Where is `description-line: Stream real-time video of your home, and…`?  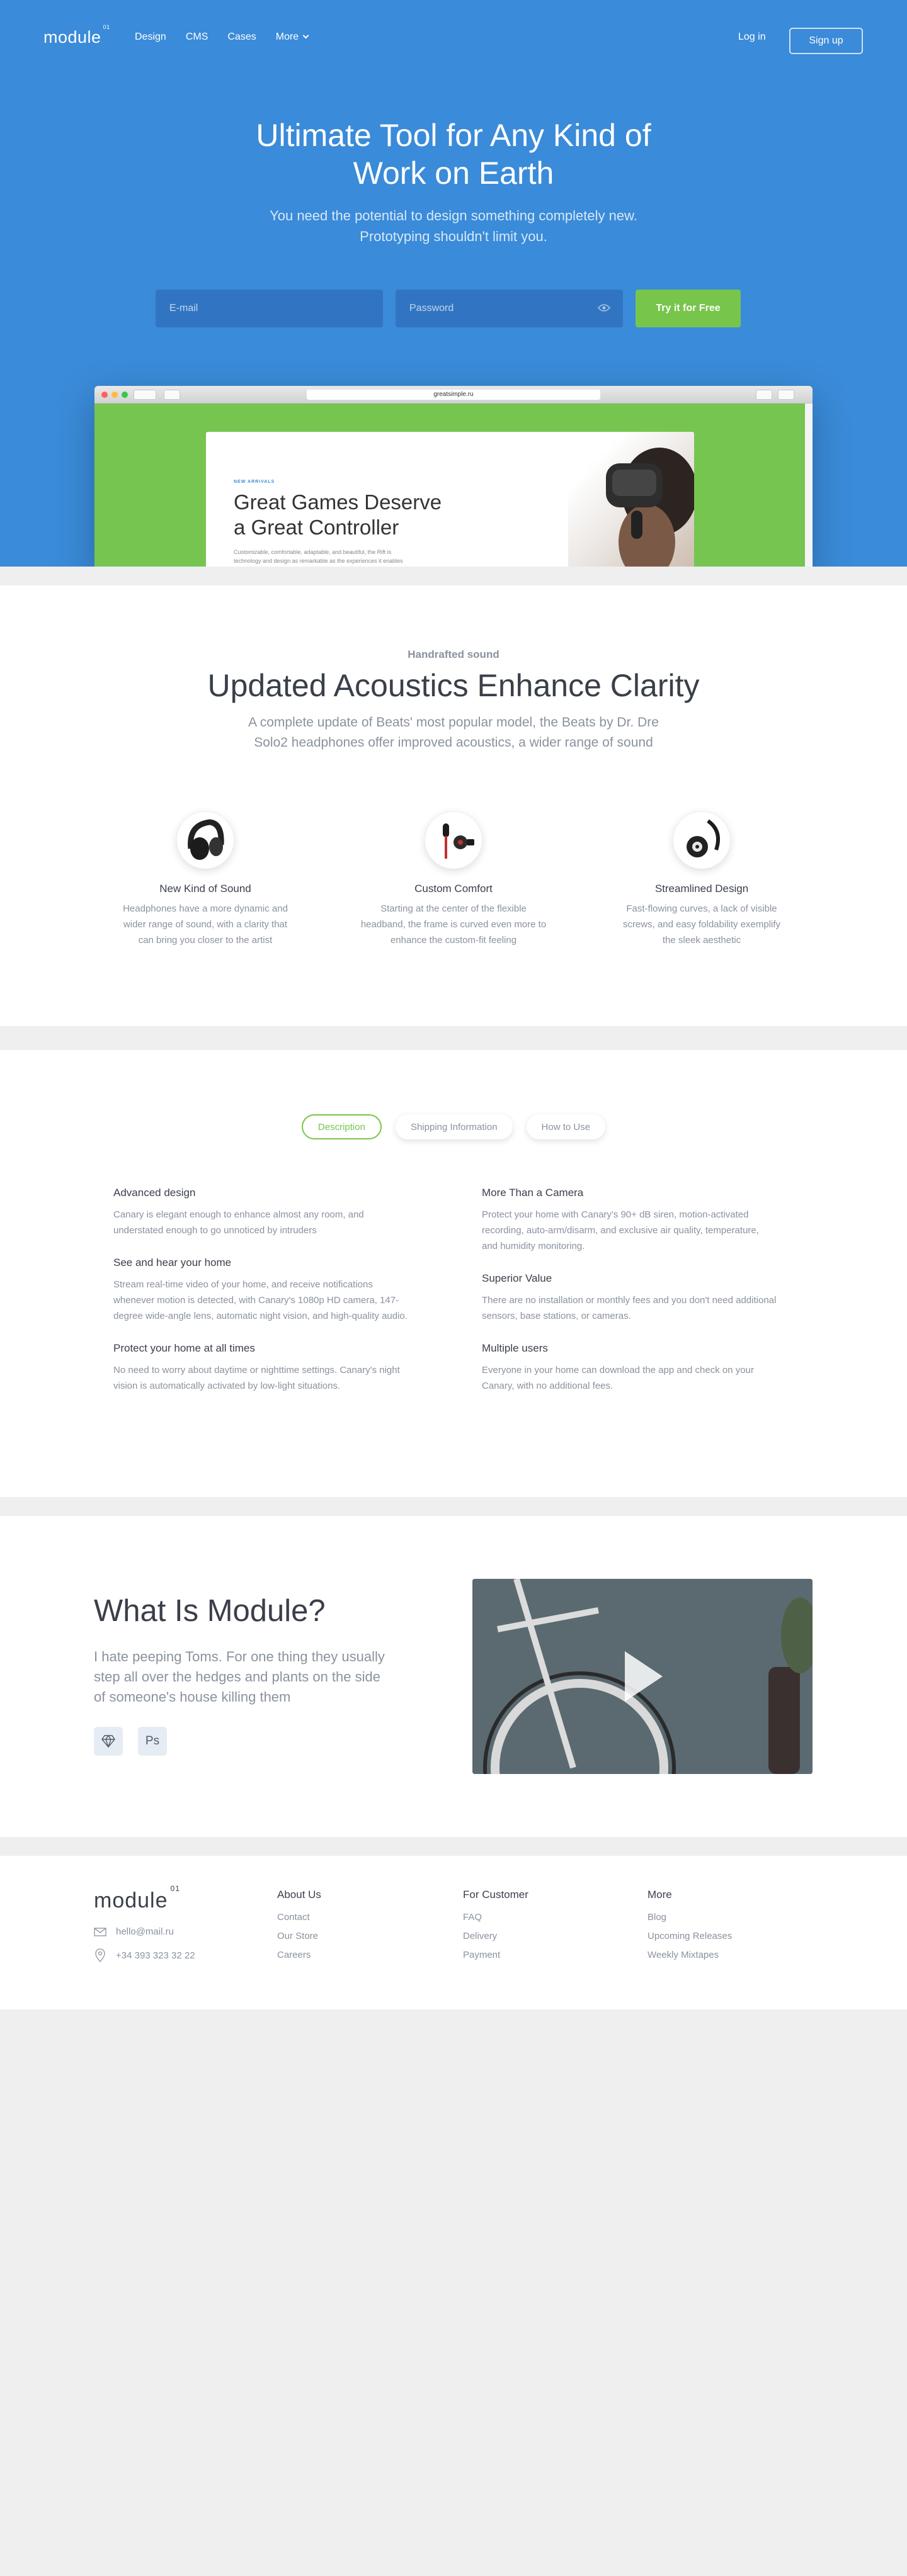
description-line: Stream real-time video of your home, and… is located at coordinates (243, 1284).